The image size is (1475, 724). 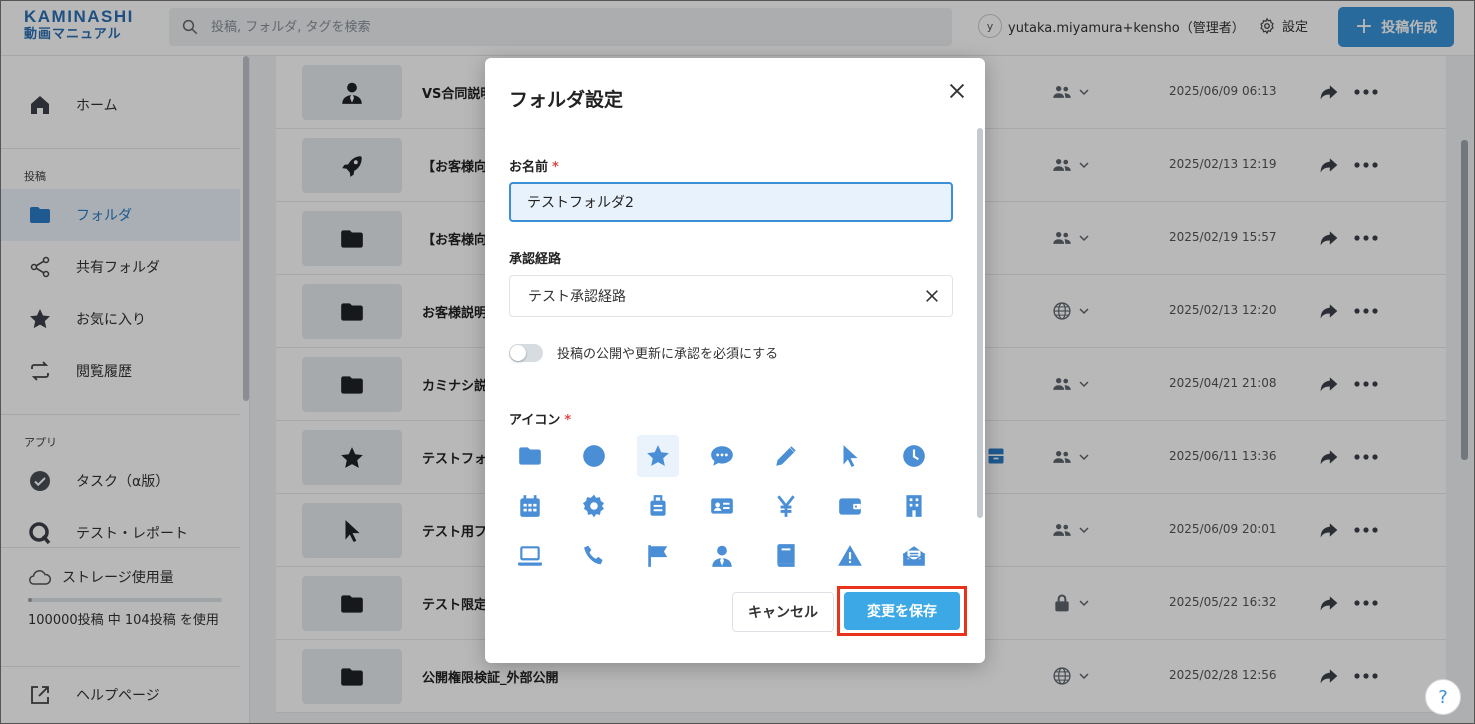 I want to click on cancel-button: キャンセル, so click(x=783, y=612).